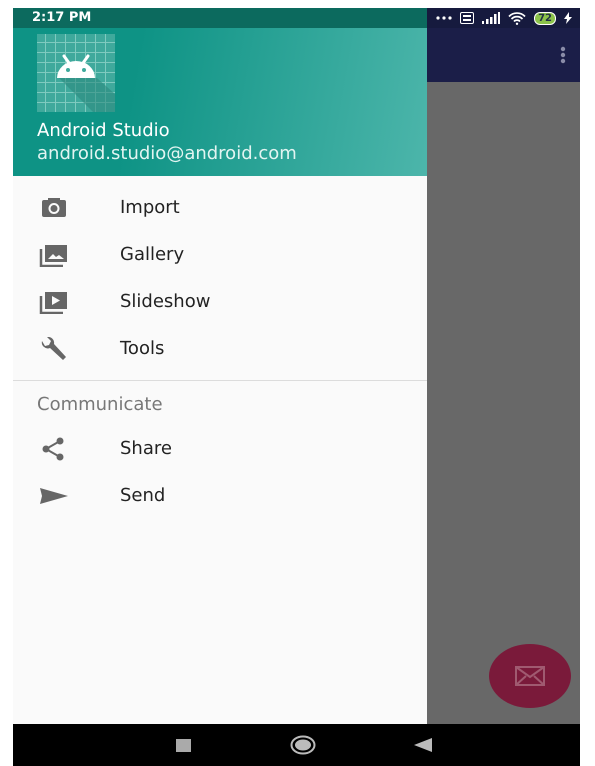 The width and height of the screenshot is (595, 766). I want to click on home-button, so click(303, 745).